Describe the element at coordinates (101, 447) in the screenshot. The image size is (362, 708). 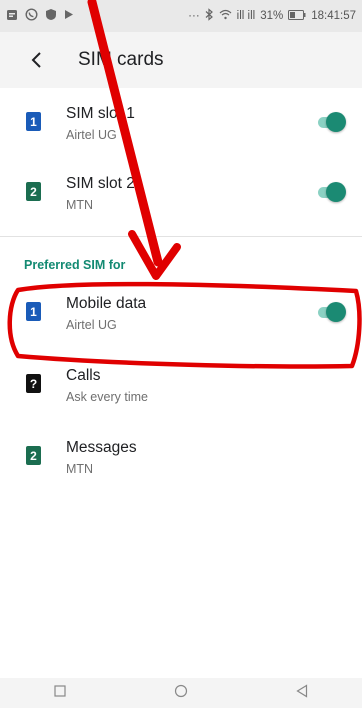
I see `messages-title: Messages` at that location.